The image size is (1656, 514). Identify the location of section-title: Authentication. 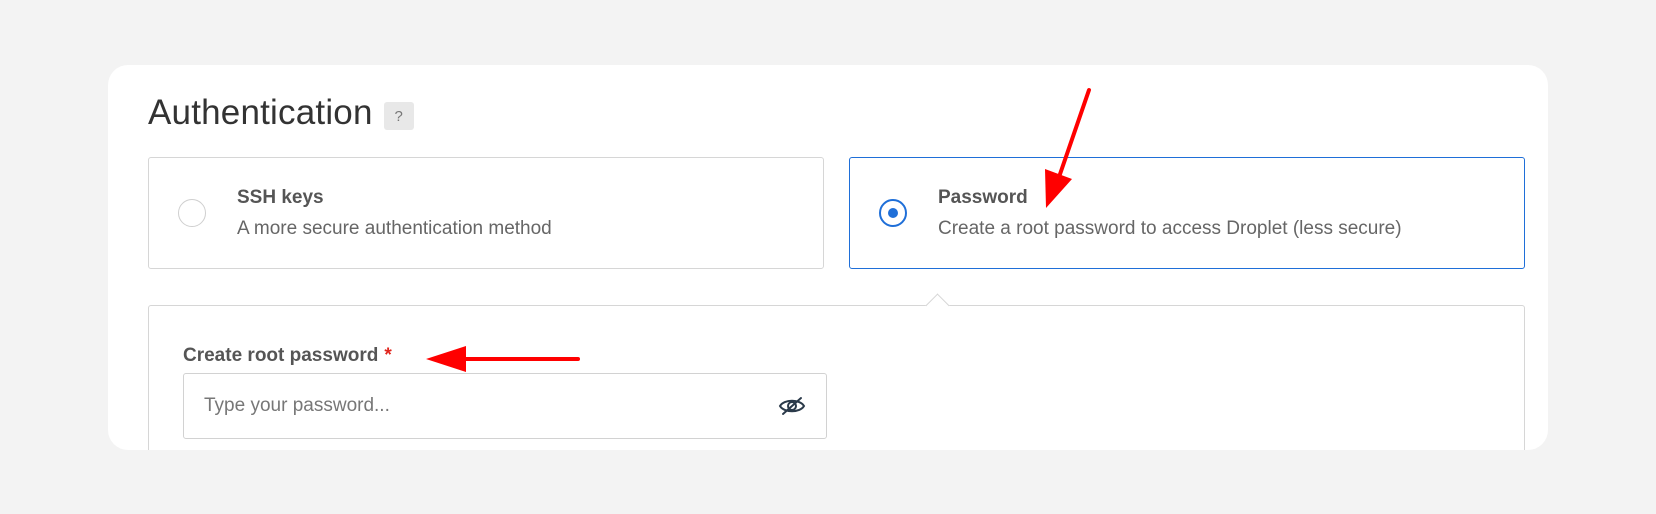
(260, 112).